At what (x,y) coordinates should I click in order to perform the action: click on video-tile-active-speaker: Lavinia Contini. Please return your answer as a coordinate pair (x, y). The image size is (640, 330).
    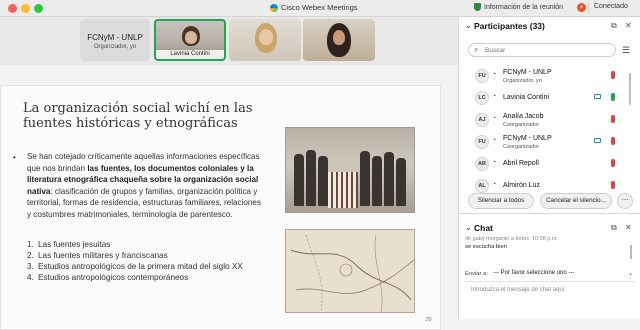
    Looking at the image, I should click on (190, 40).